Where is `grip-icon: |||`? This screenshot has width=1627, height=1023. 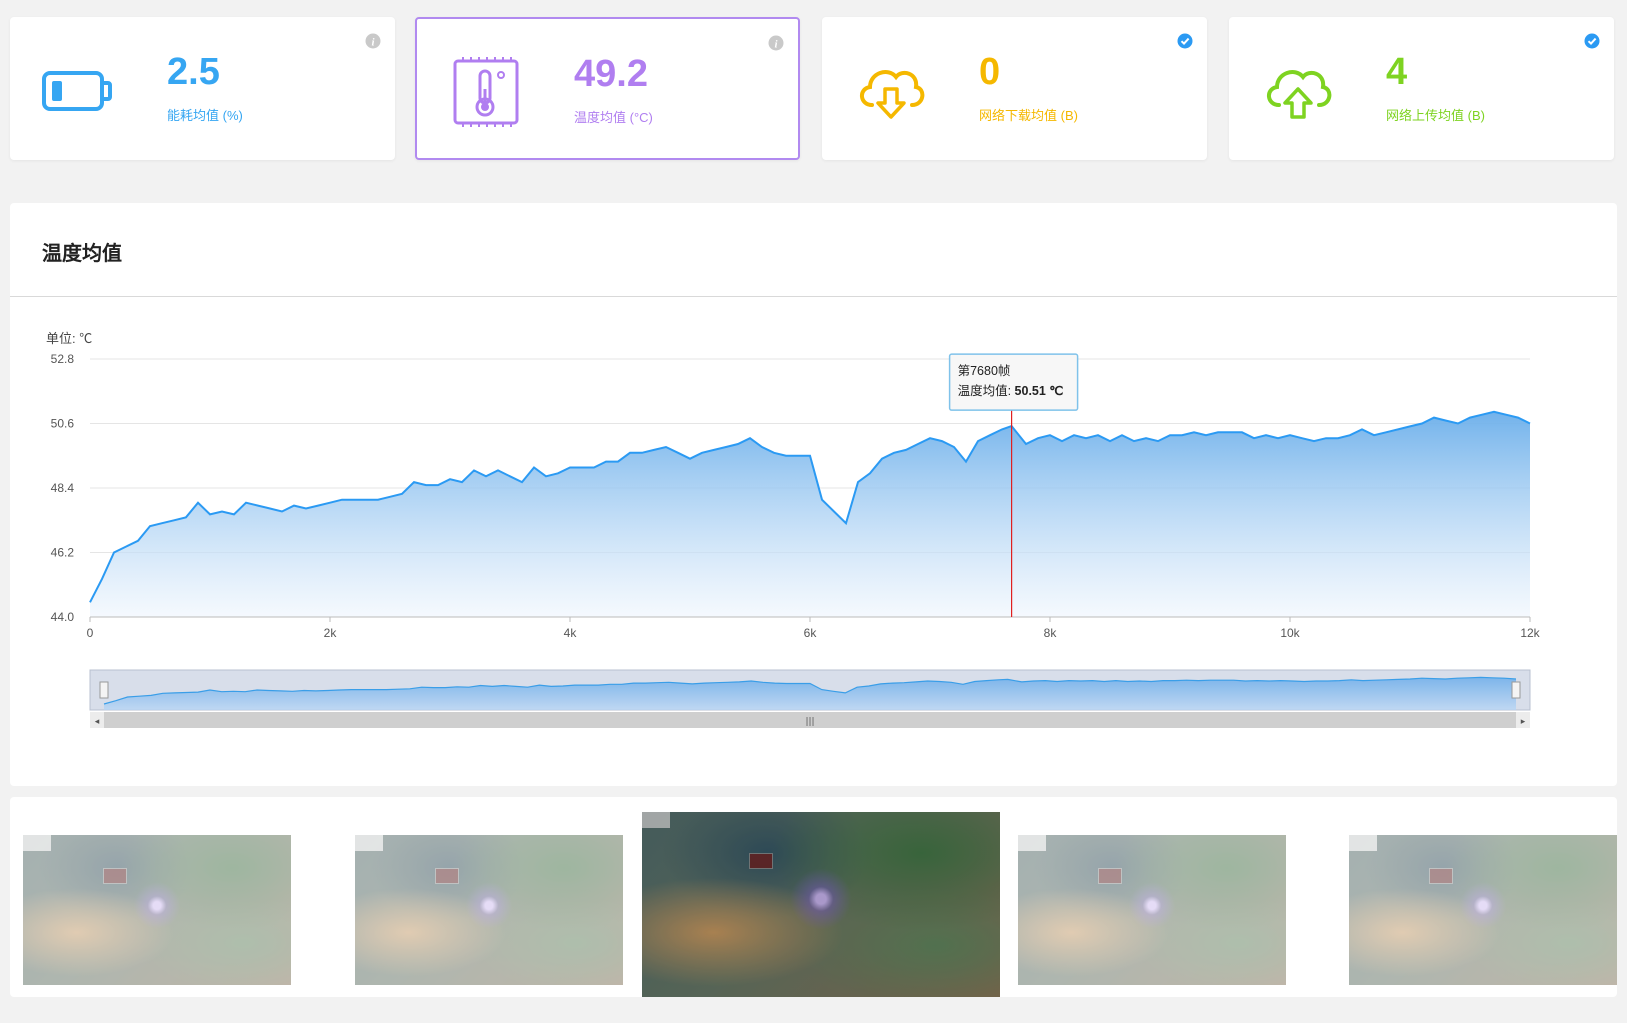 grip-icon: ||| is located at coordinates (809, 722).